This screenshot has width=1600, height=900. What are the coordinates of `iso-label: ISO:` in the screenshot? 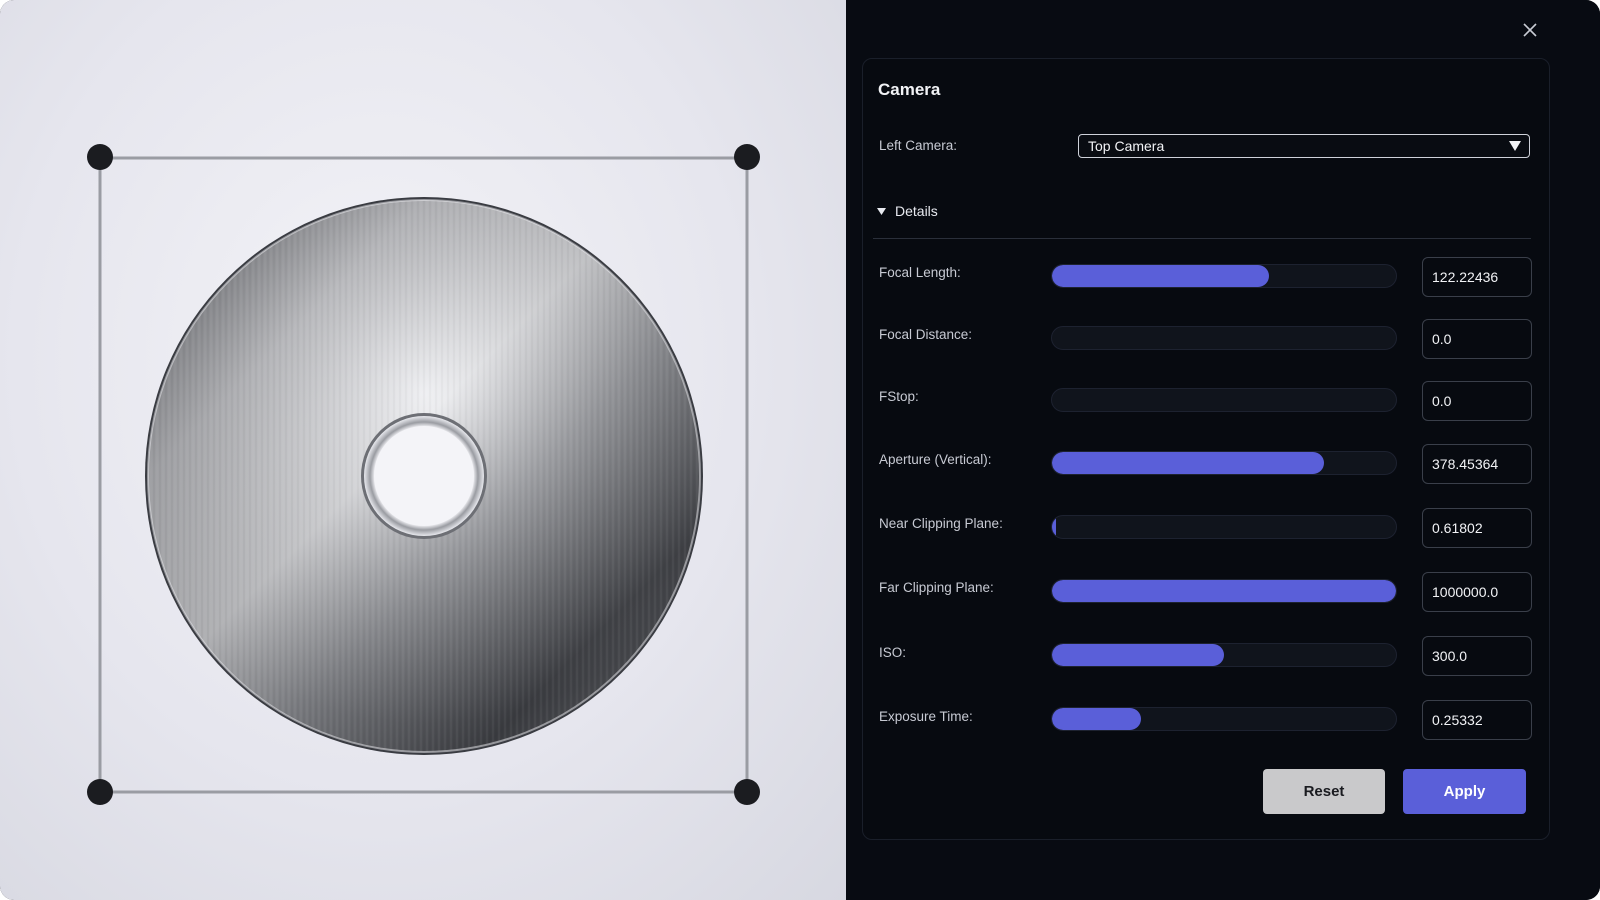 It's located at (893, 652).